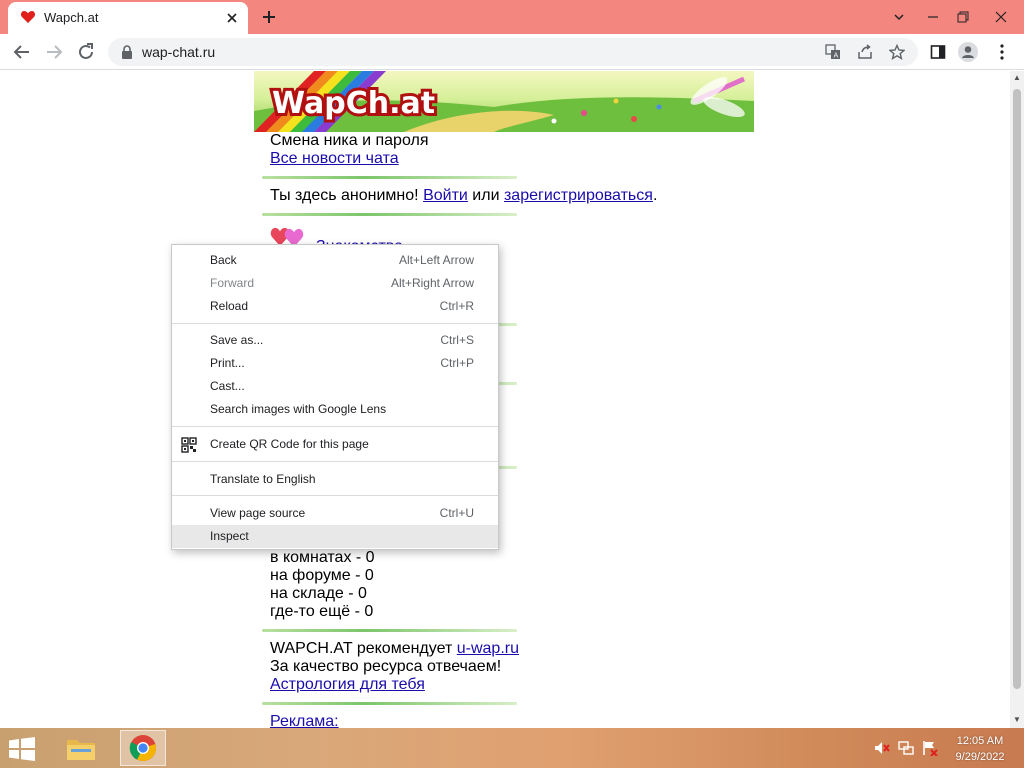 The height and width of the screenshot is (768, 1024). I want to click on share-icon, so click(865, 52).